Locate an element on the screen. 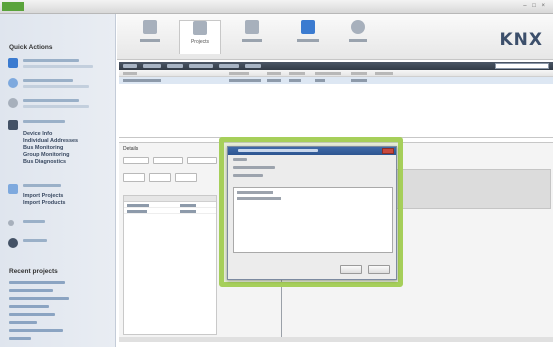 The height and width of the screenshot is (347, 553). projects-icon is located at coordinates (200, 28).